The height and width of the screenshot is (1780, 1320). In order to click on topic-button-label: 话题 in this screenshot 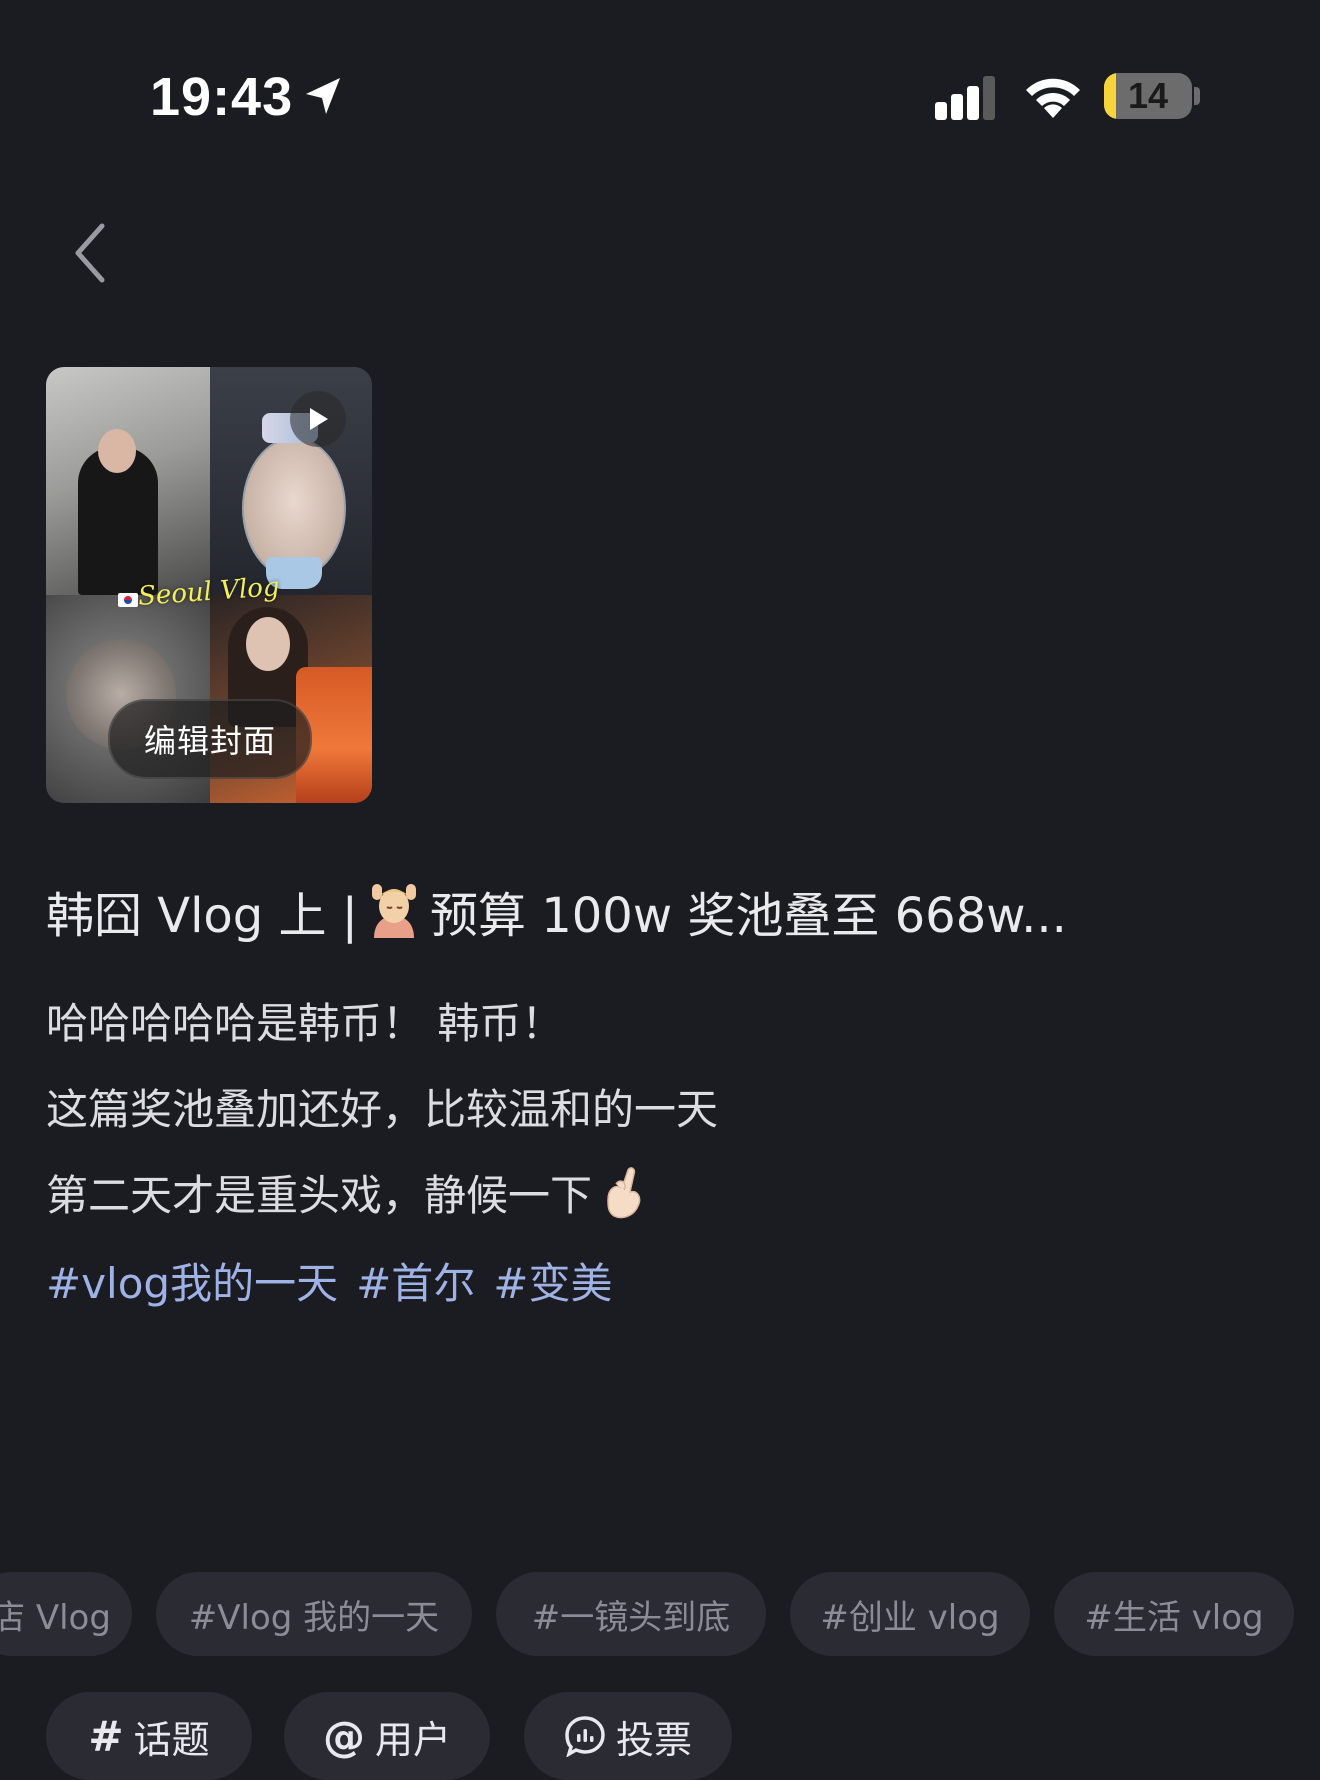, I will do `click(171, 1739)`.